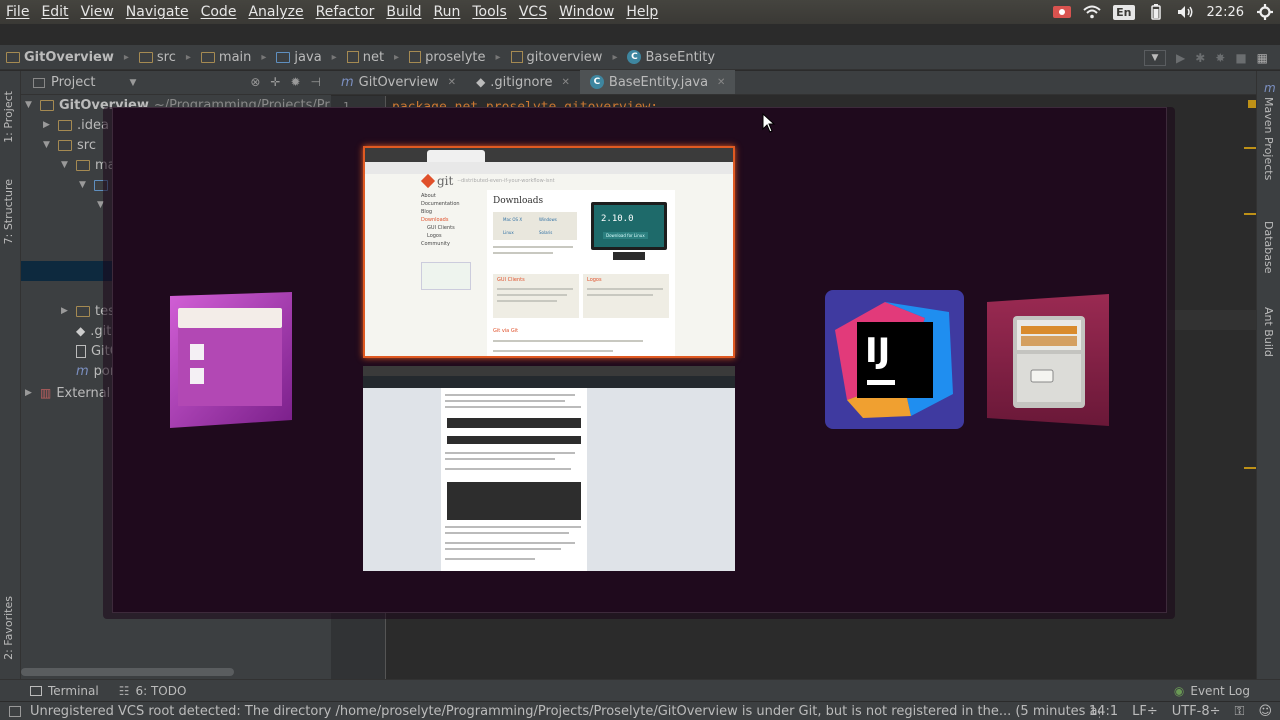 The height and width of the screenshot is (720, 1280). What do you see at coordinates (231, 362) in the screenshot?
I see `files-icon` at bounding box center [231, 362].